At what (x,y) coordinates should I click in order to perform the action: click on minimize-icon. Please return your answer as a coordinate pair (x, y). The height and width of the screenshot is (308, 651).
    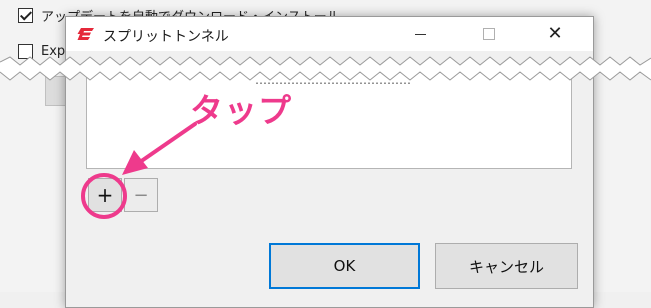
    Looking at the image, I should click on (420, 34).